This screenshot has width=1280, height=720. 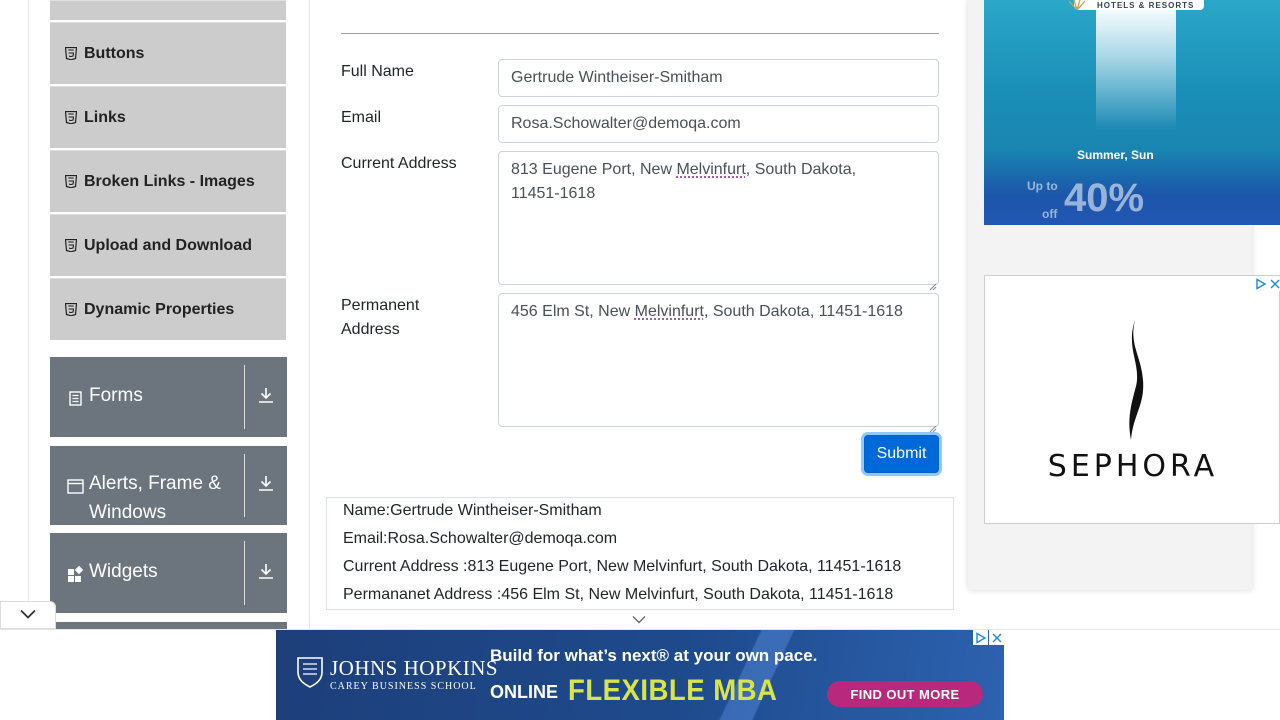 What do you see at coordinates (1050, 214) in the screenshot?
I see `hotel-off: off` at bounding box center [1050, 214].